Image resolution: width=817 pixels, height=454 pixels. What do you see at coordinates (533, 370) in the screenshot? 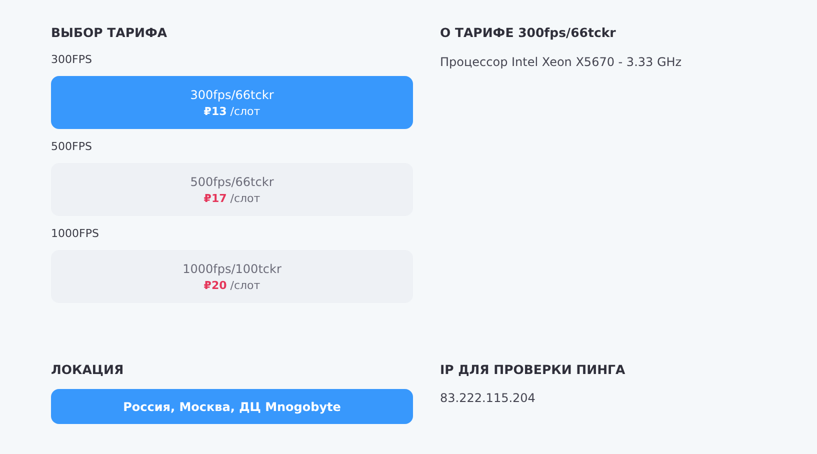
I see `section-title: IP ДЛЯ ПРОВЕРКИ ПИНГА` at bounding box center [533, 370].